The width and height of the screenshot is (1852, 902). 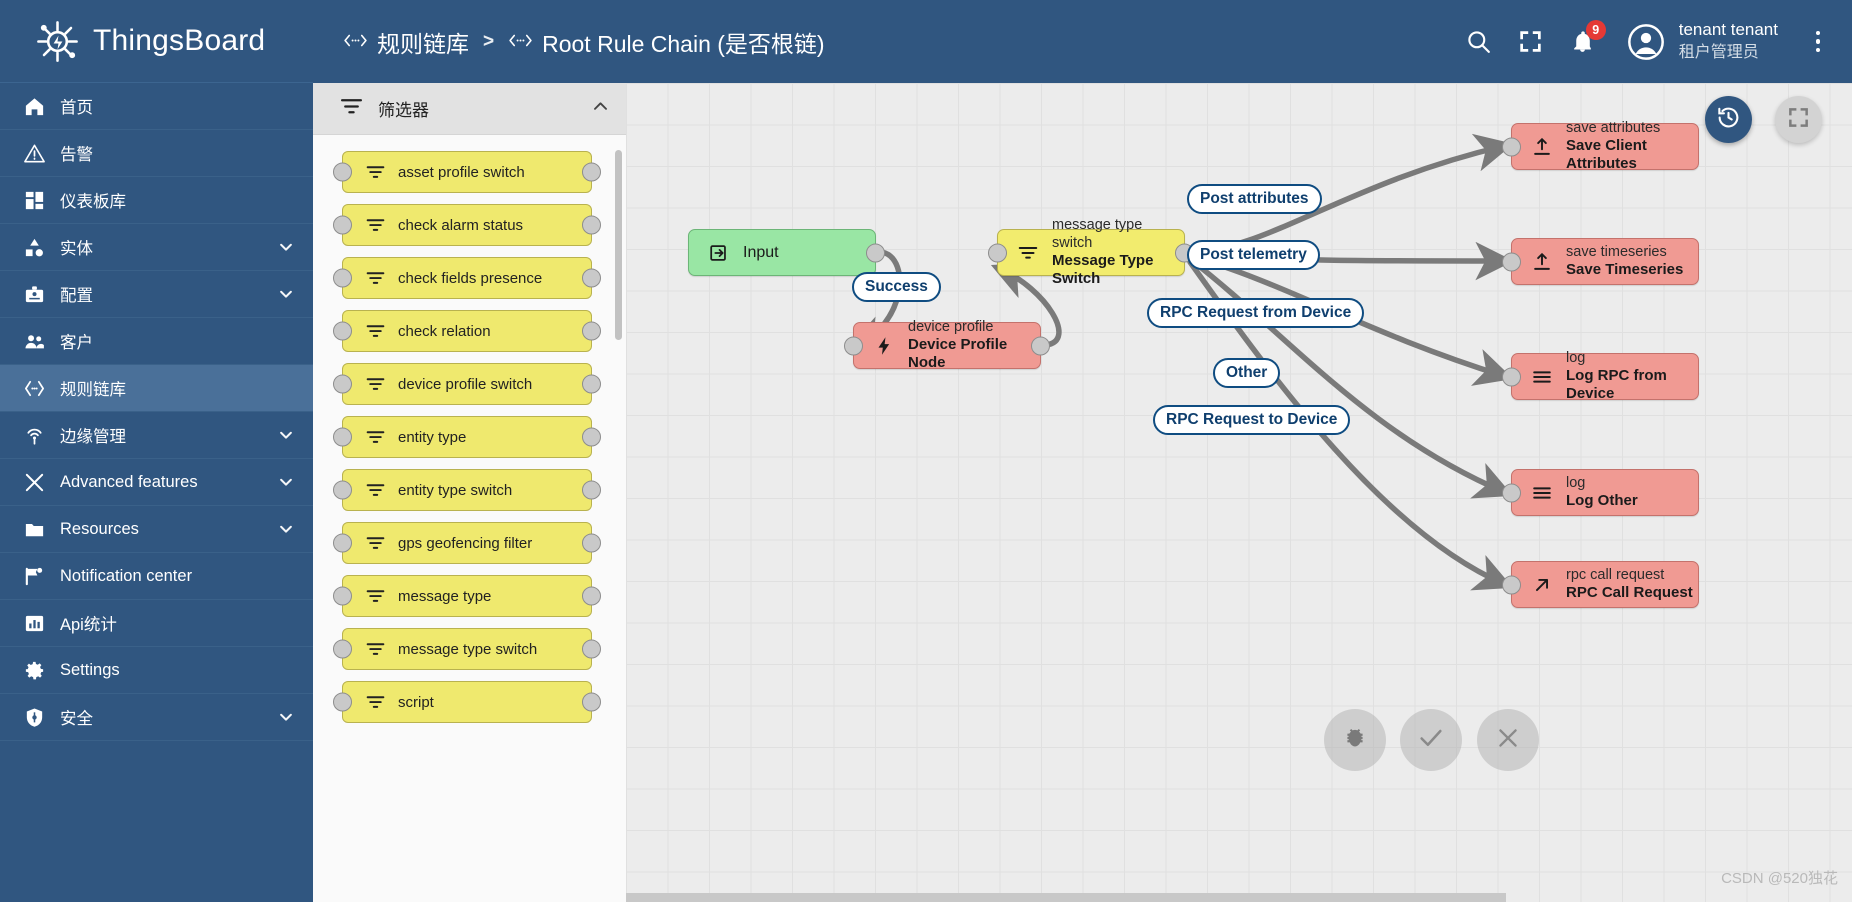 What do you see at coordinates (1600, 261) in the screenshot?
I see `save-timeseries-node: save timeseries Save Timeseries` at bounding box center [1600, 261].